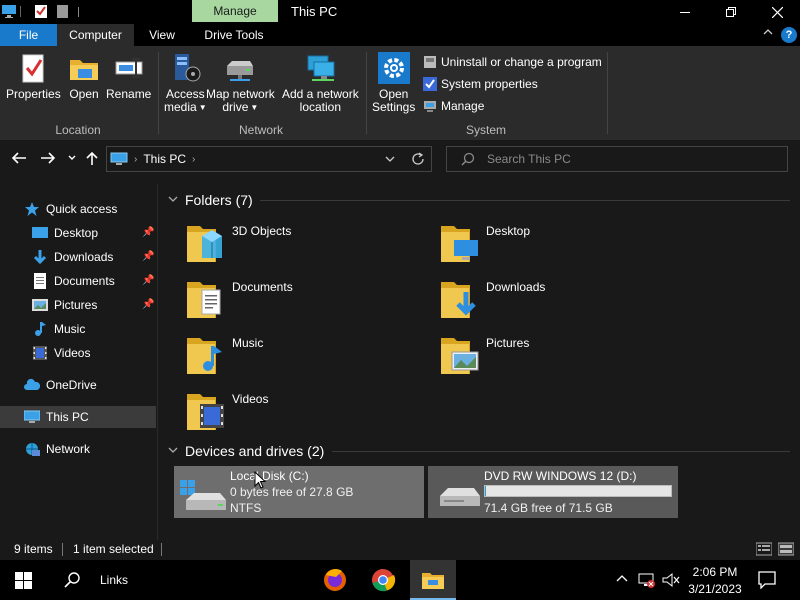 This screenshot has width=800, height=600. I want to click on chevron-down-icon, so click(173, 451).